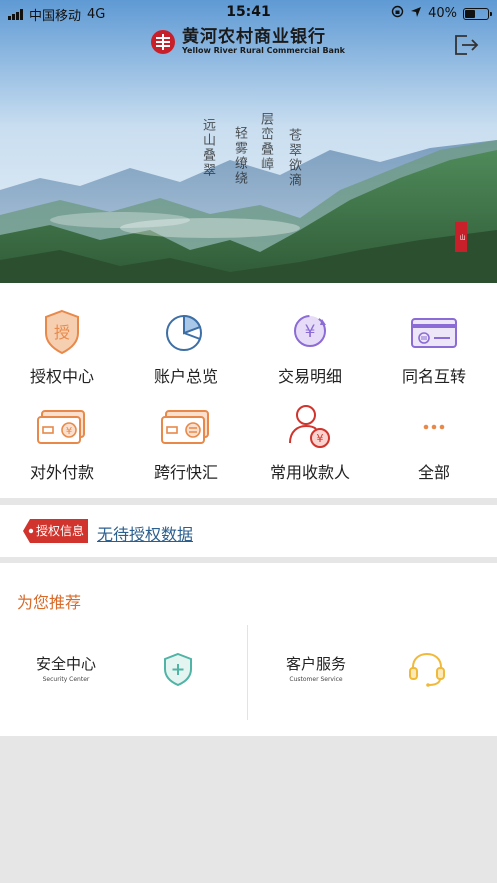 The width and height of the screenshot is (497, 883). I want to click on calligraphy-line: 轻雾缭绕, so click(239, 156).